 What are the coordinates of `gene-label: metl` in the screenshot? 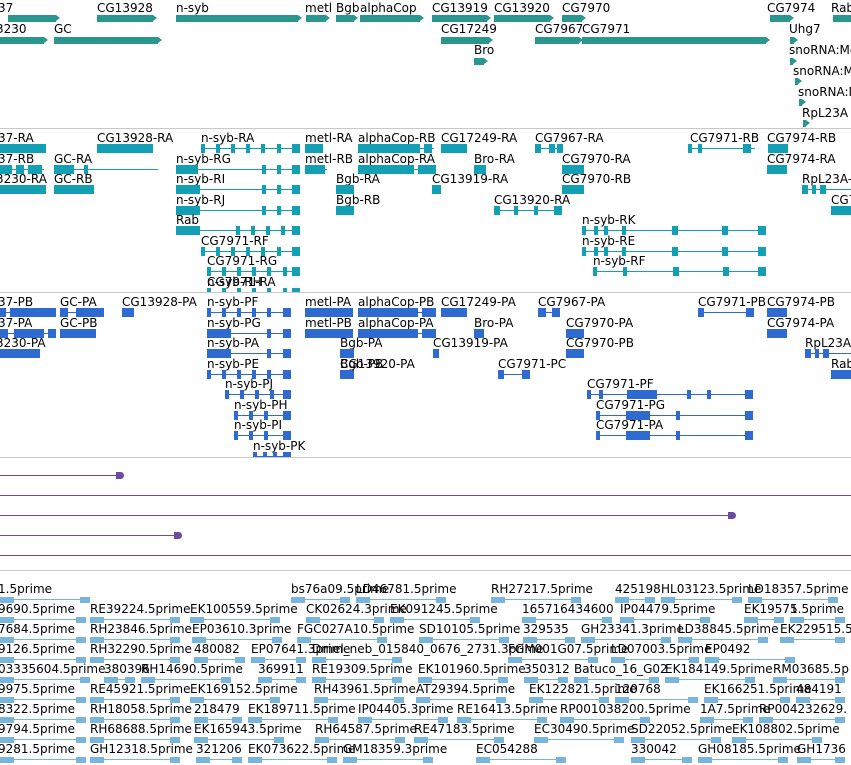 It's located at (318, 8).